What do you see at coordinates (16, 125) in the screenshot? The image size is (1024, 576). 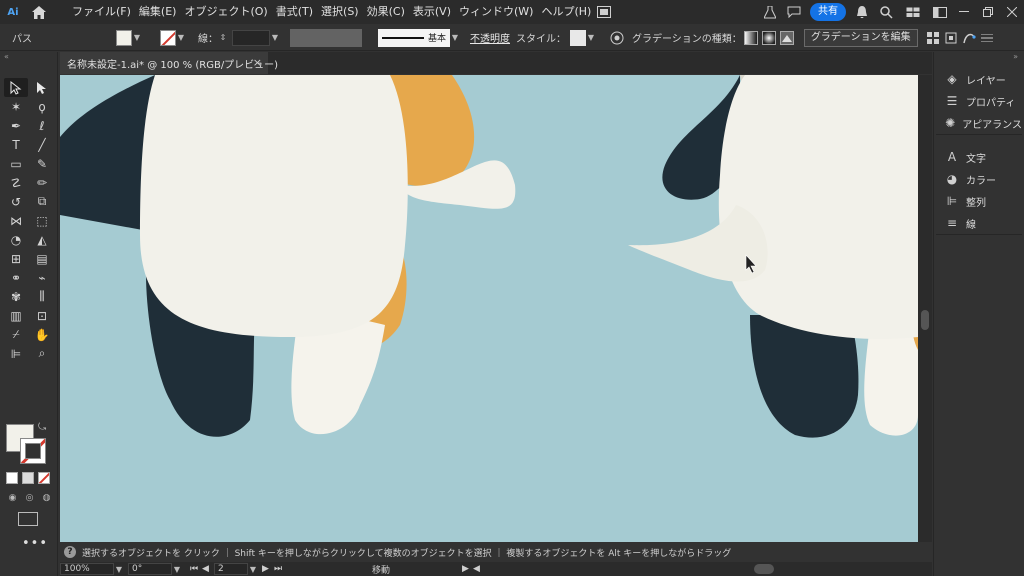 I see `pen-tool-icon: ✒` at bounding box center [16, 125].